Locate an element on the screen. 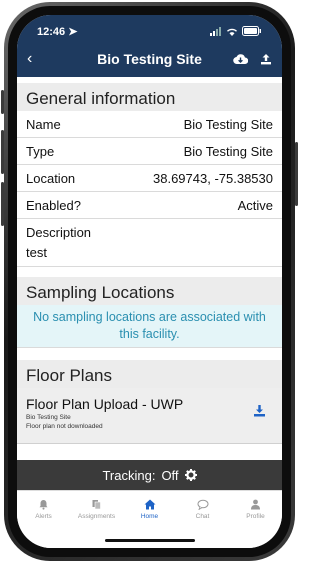 The height and width of the screenshot is (563, 320). floor-plans-heading: Floor Plans is located at coordinates (149, 374).